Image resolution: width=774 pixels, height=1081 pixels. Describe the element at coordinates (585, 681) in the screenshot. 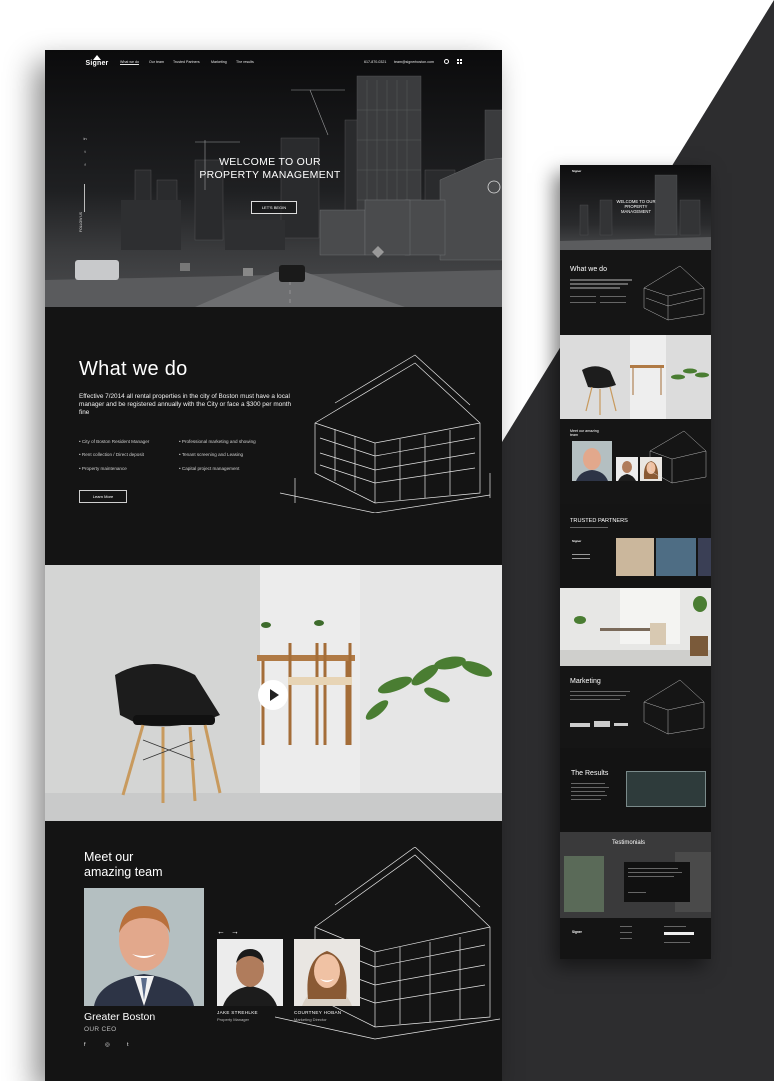

I see `preview-marketing-title: Marketing` at that location.